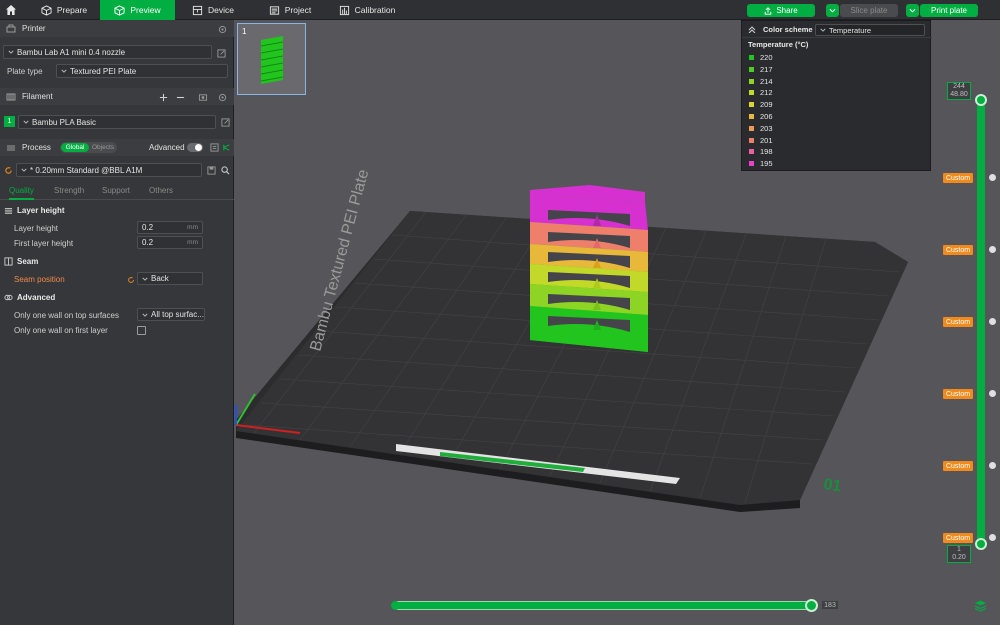  What do you see at coordinates (850, 30) in the screenshot?
I see `color-scheme-value: Temperature` at bounding box center [850, 30].